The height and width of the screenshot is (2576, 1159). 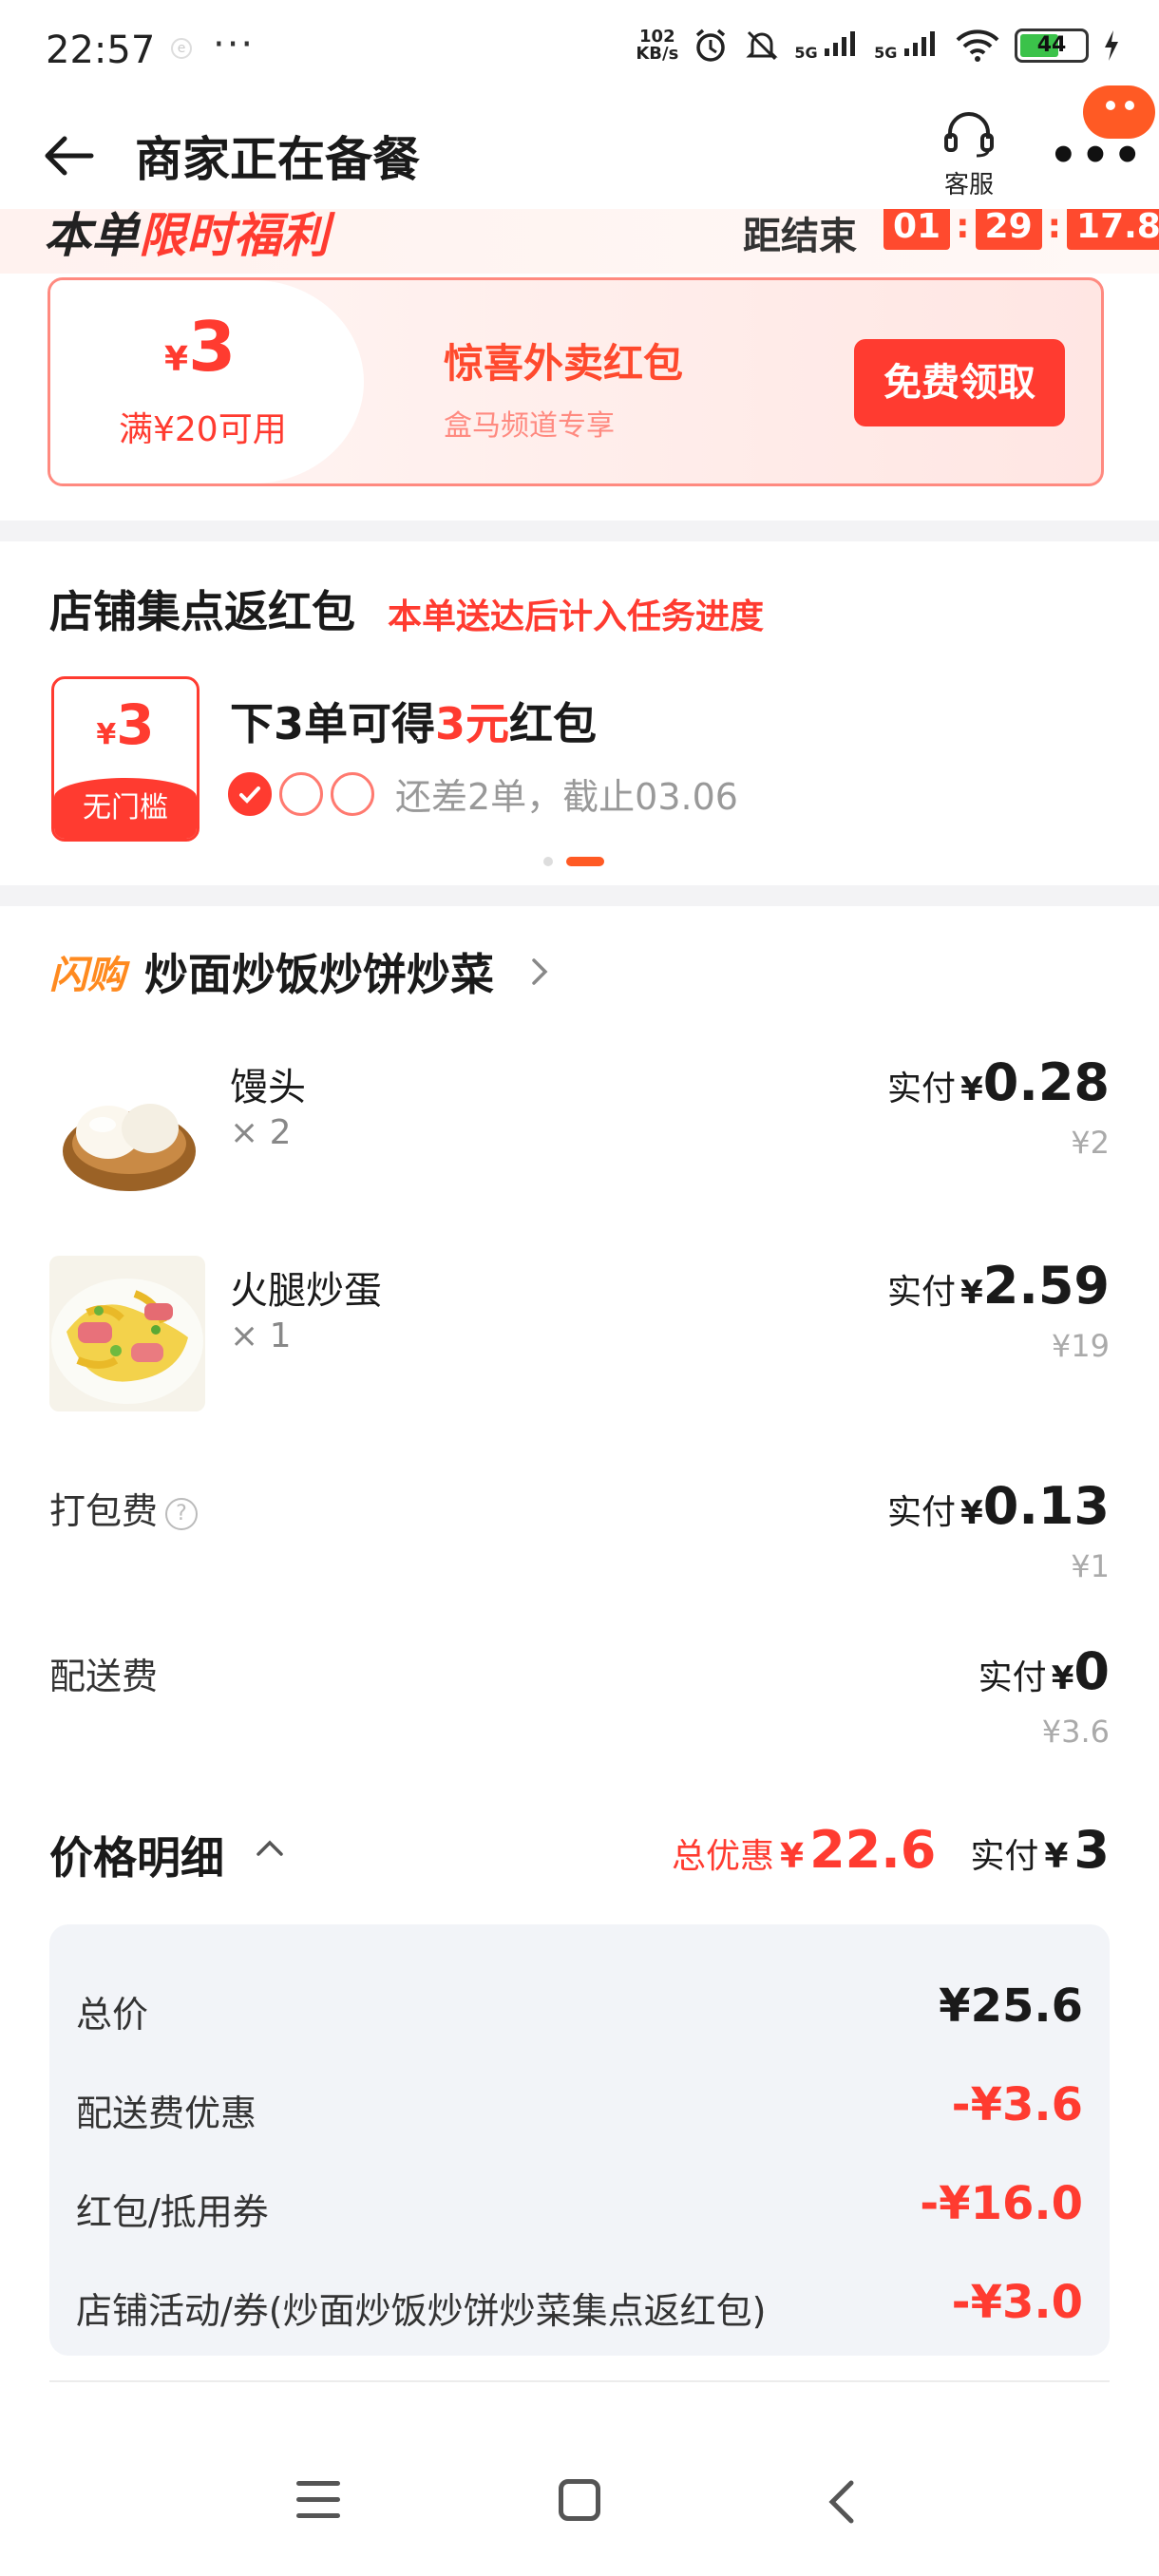 What do you see at coordinates (842, 2502) in the screenshot?
I see `back-icon` at bounding box center [842, 2502].